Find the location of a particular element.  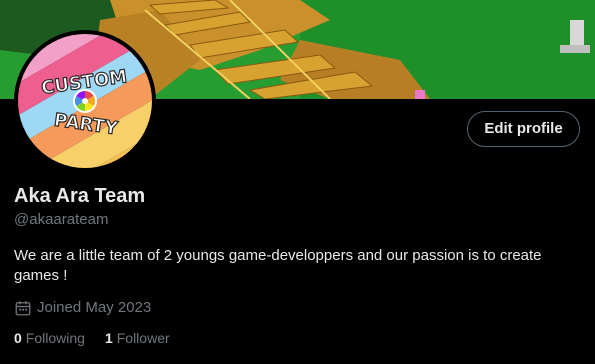

calendar-icon is located at coordinates (23, 308).